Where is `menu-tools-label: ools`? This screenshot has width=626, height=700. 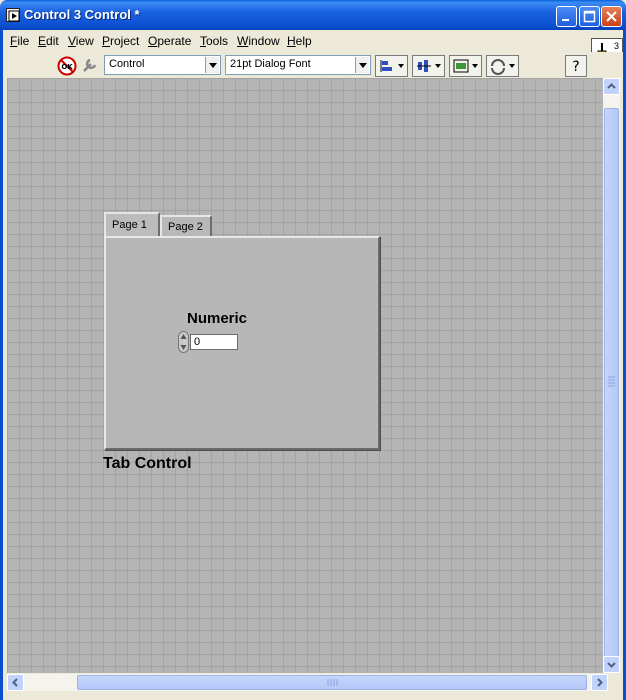 menu-tools-label: ools is located at coordinates (217, 41).